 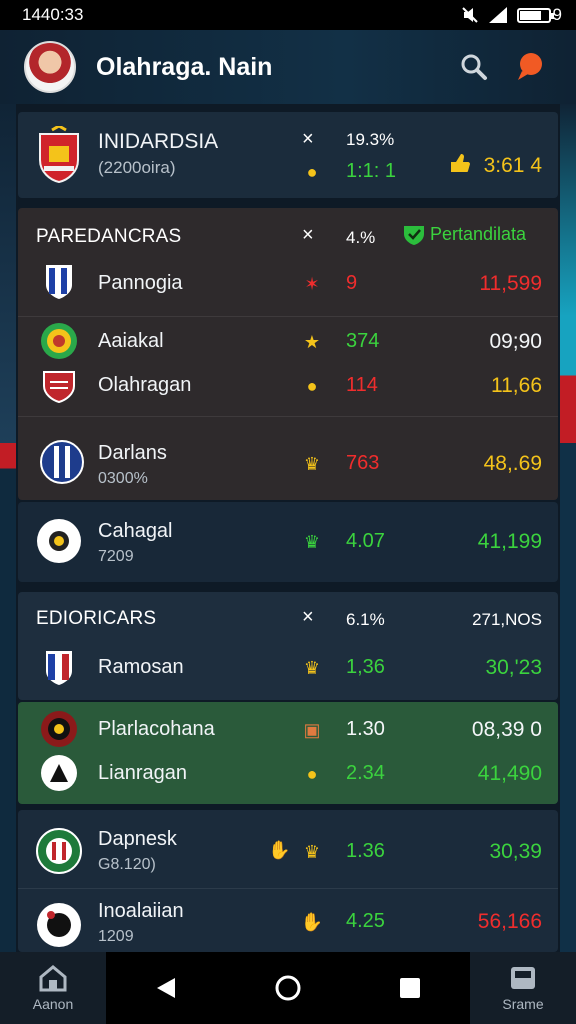 I want to click on match-row: Darlans 0300% ♛ 763 48,.69, so click(x=288, y=462).